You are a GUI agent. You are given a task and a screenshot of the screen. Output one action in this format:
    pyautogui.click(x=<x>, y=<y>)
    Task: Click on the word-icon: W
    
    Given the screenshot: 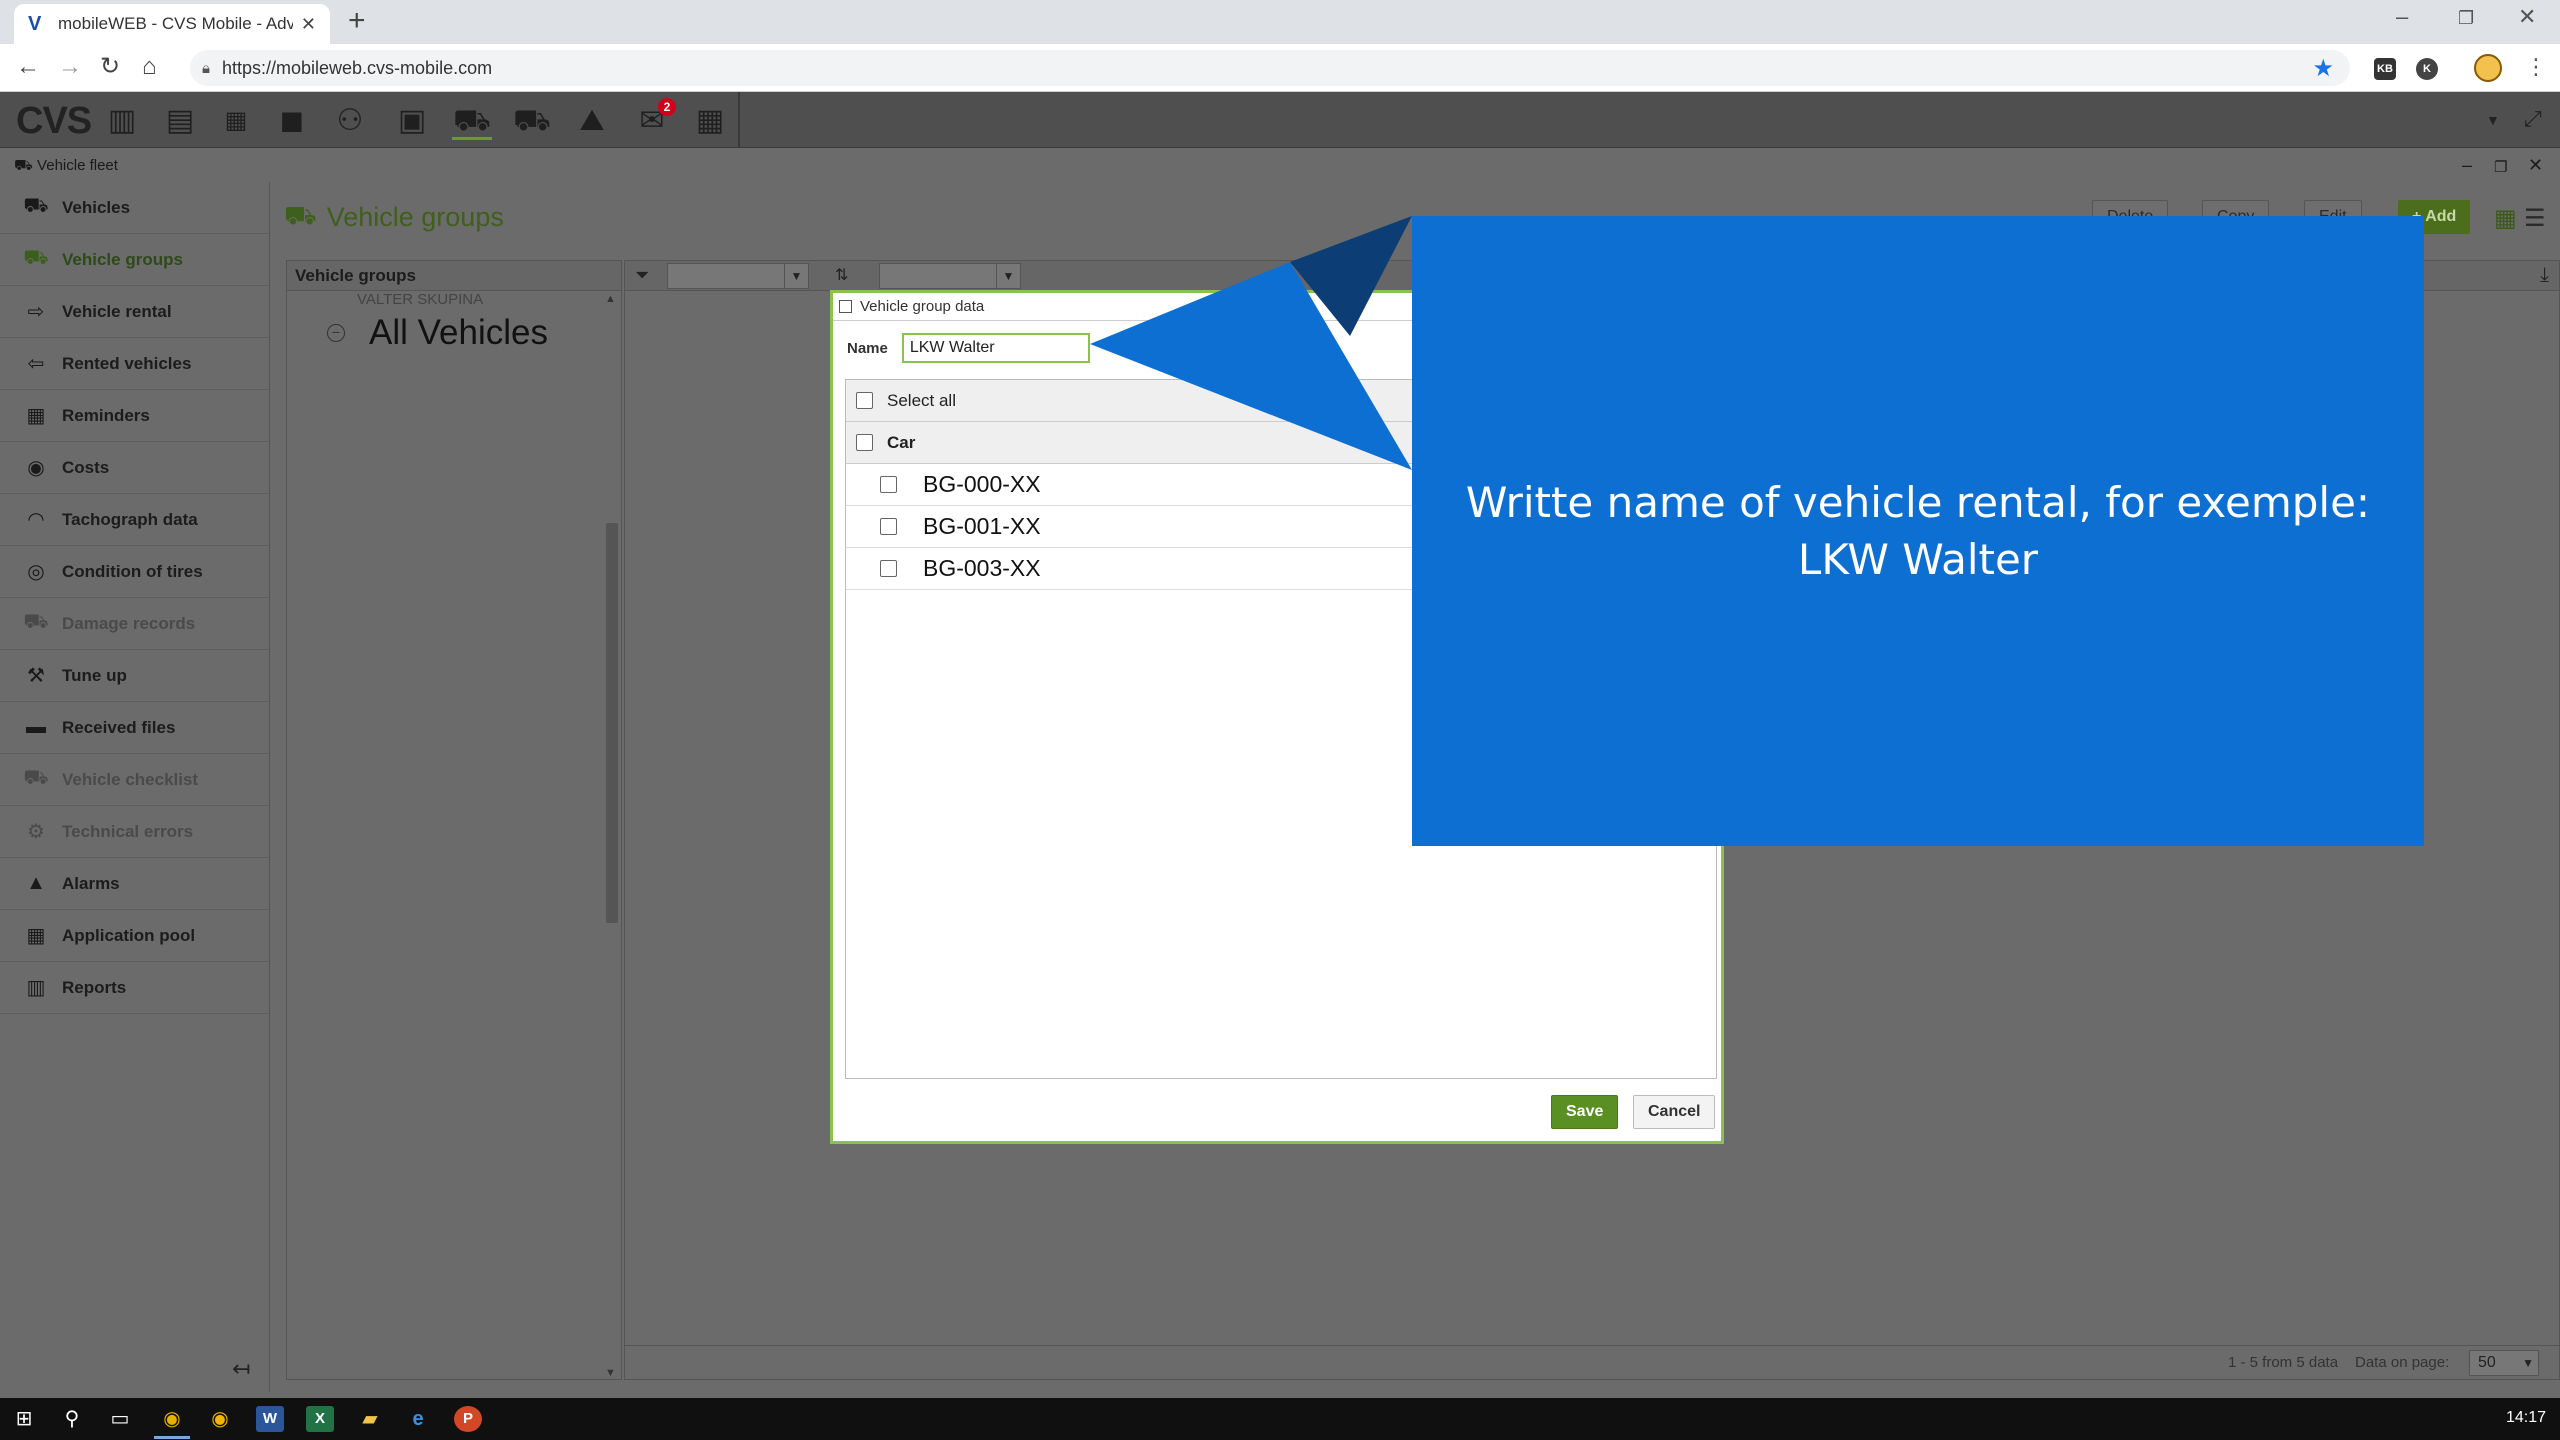 What is the action you would take?
    pyautogui.click(x=270, y=1419)
    